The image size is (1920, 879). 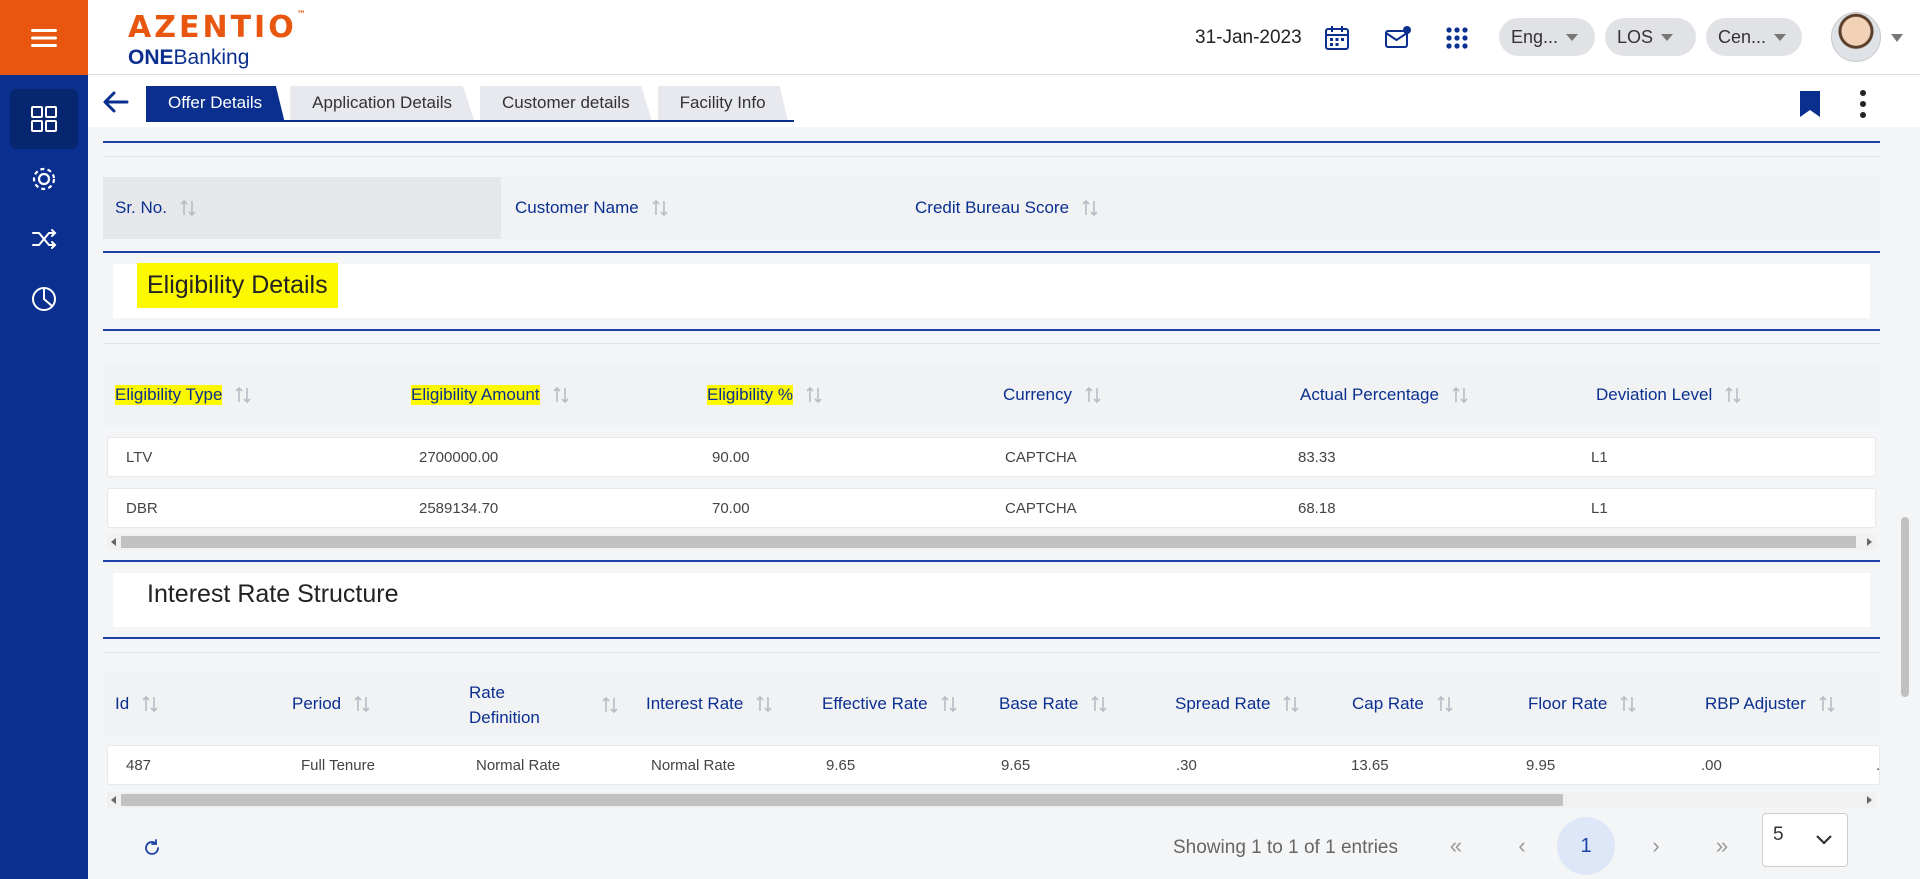 What do you see at coordinates (273, 594) in the screenshot?
I see `interest-section-title: Interest Rate Structure` at bounding box center [273, 594].